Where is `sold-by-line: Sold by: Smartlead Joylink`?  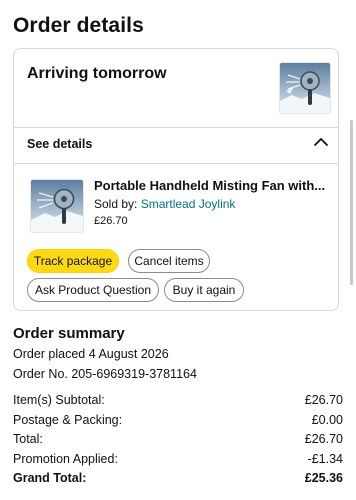 sold-by-line: Sold by: Smartlead Joylink is located at coordinates (164, 204).